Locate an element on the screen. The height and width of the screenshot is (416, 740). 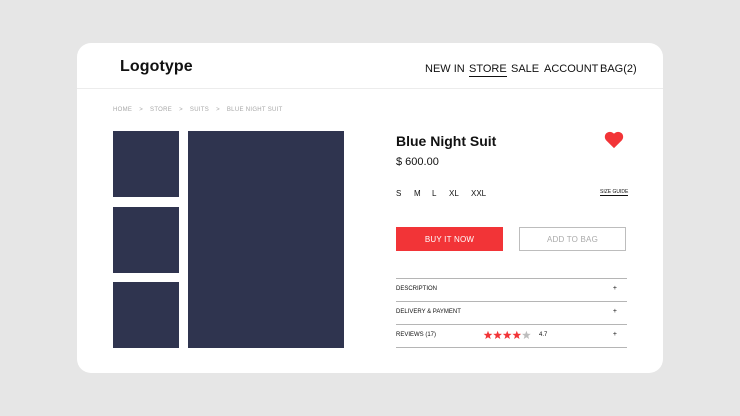
nav-sale: SALE is located at coordinates (525, 70).